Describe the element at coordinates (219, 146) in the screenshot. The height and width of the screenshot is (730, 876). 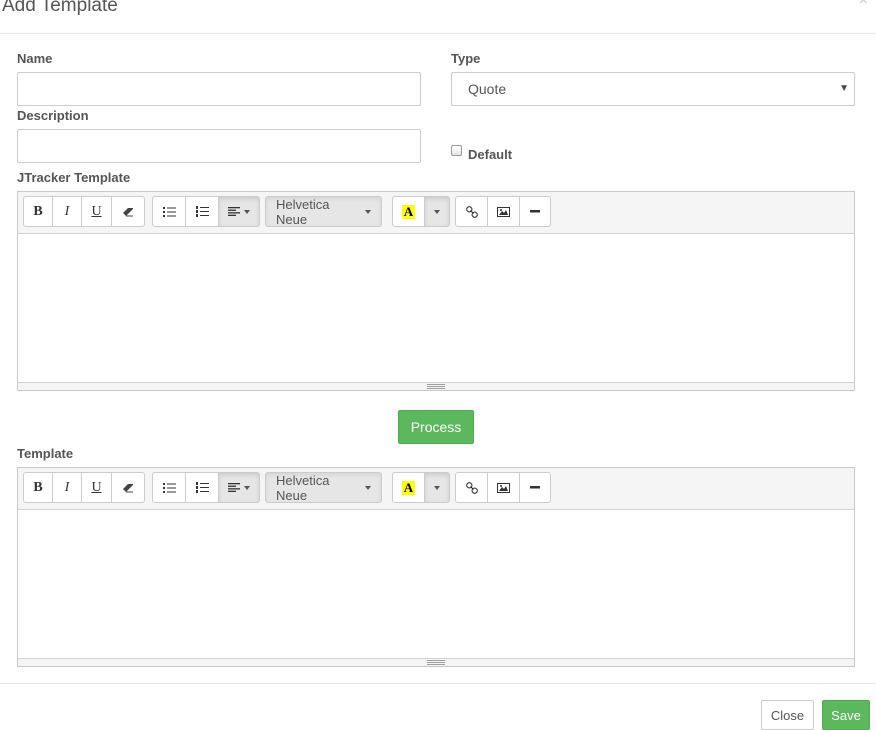
I see `description-input` at that location.